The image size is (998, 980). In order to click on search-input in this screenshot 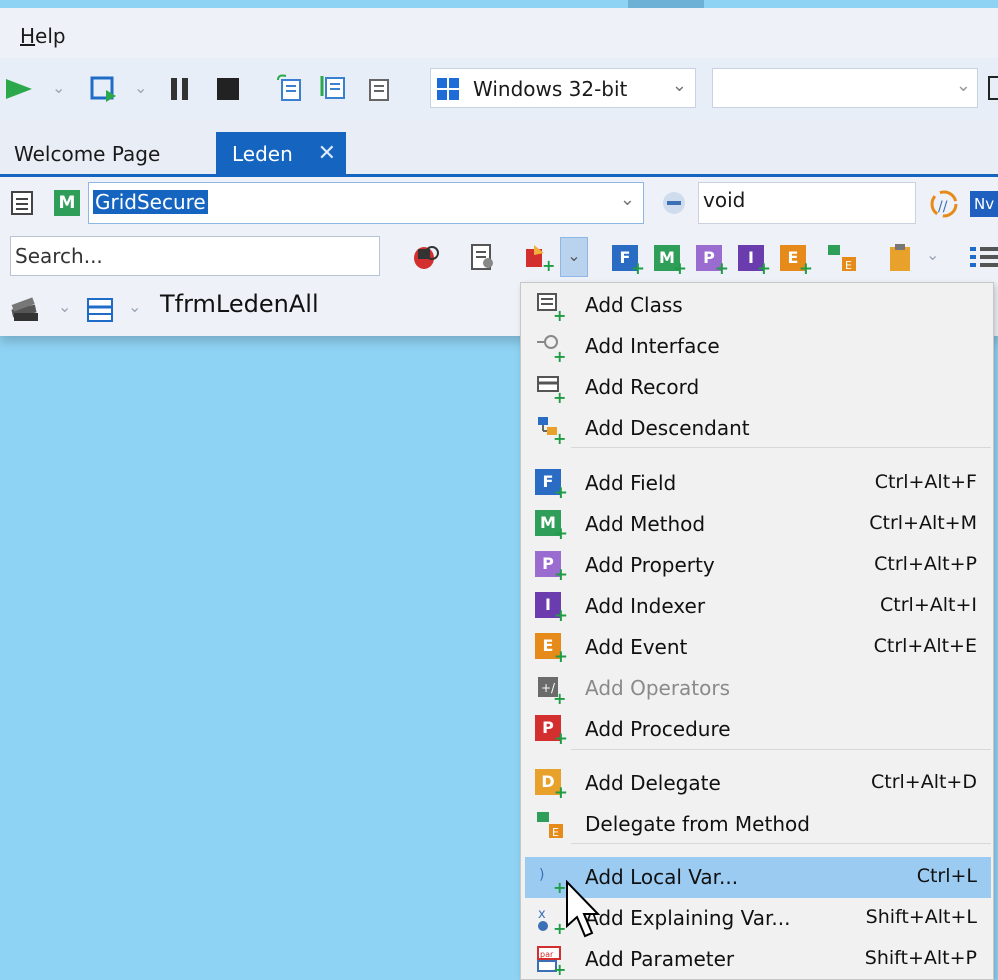, I will do `click(195, 256)`.